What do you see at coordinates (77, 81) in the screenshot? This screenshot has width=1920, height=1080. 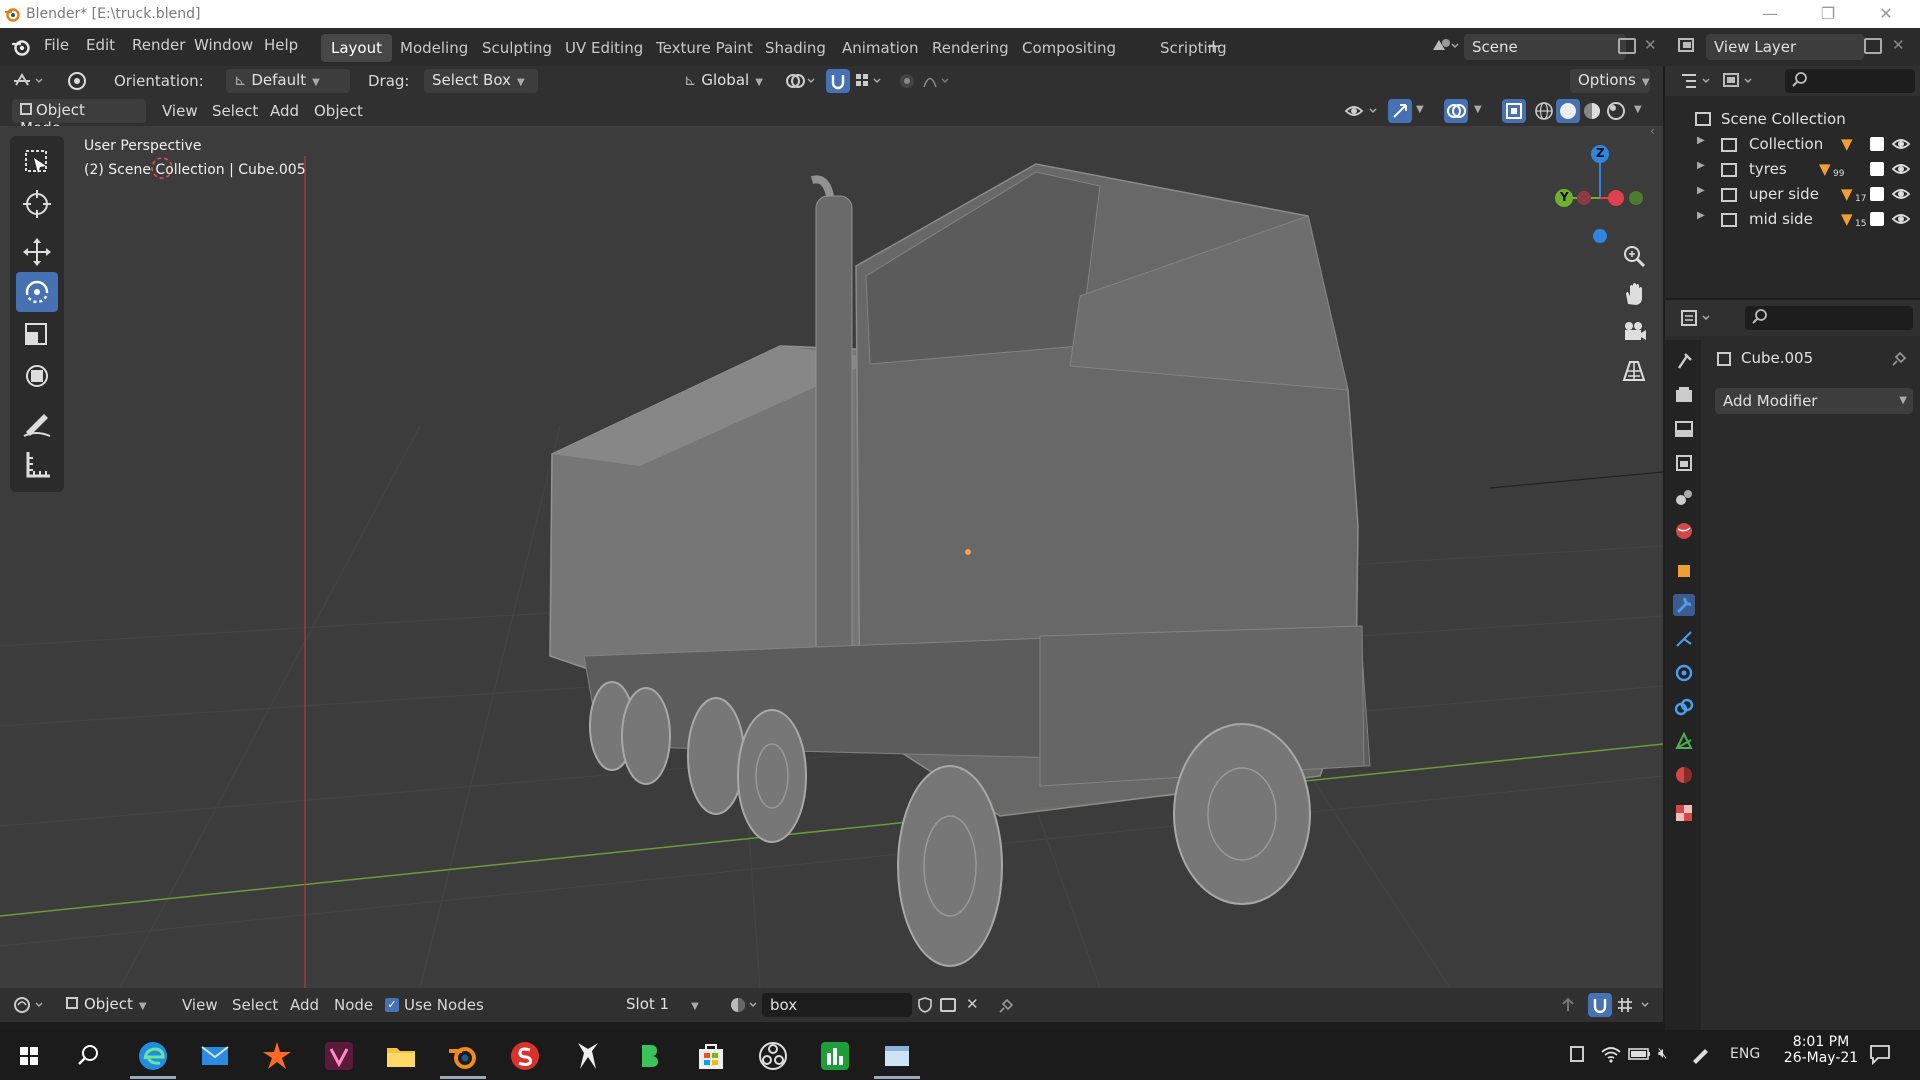 I see `active-tool-icon` at bounding box center [77, 81].